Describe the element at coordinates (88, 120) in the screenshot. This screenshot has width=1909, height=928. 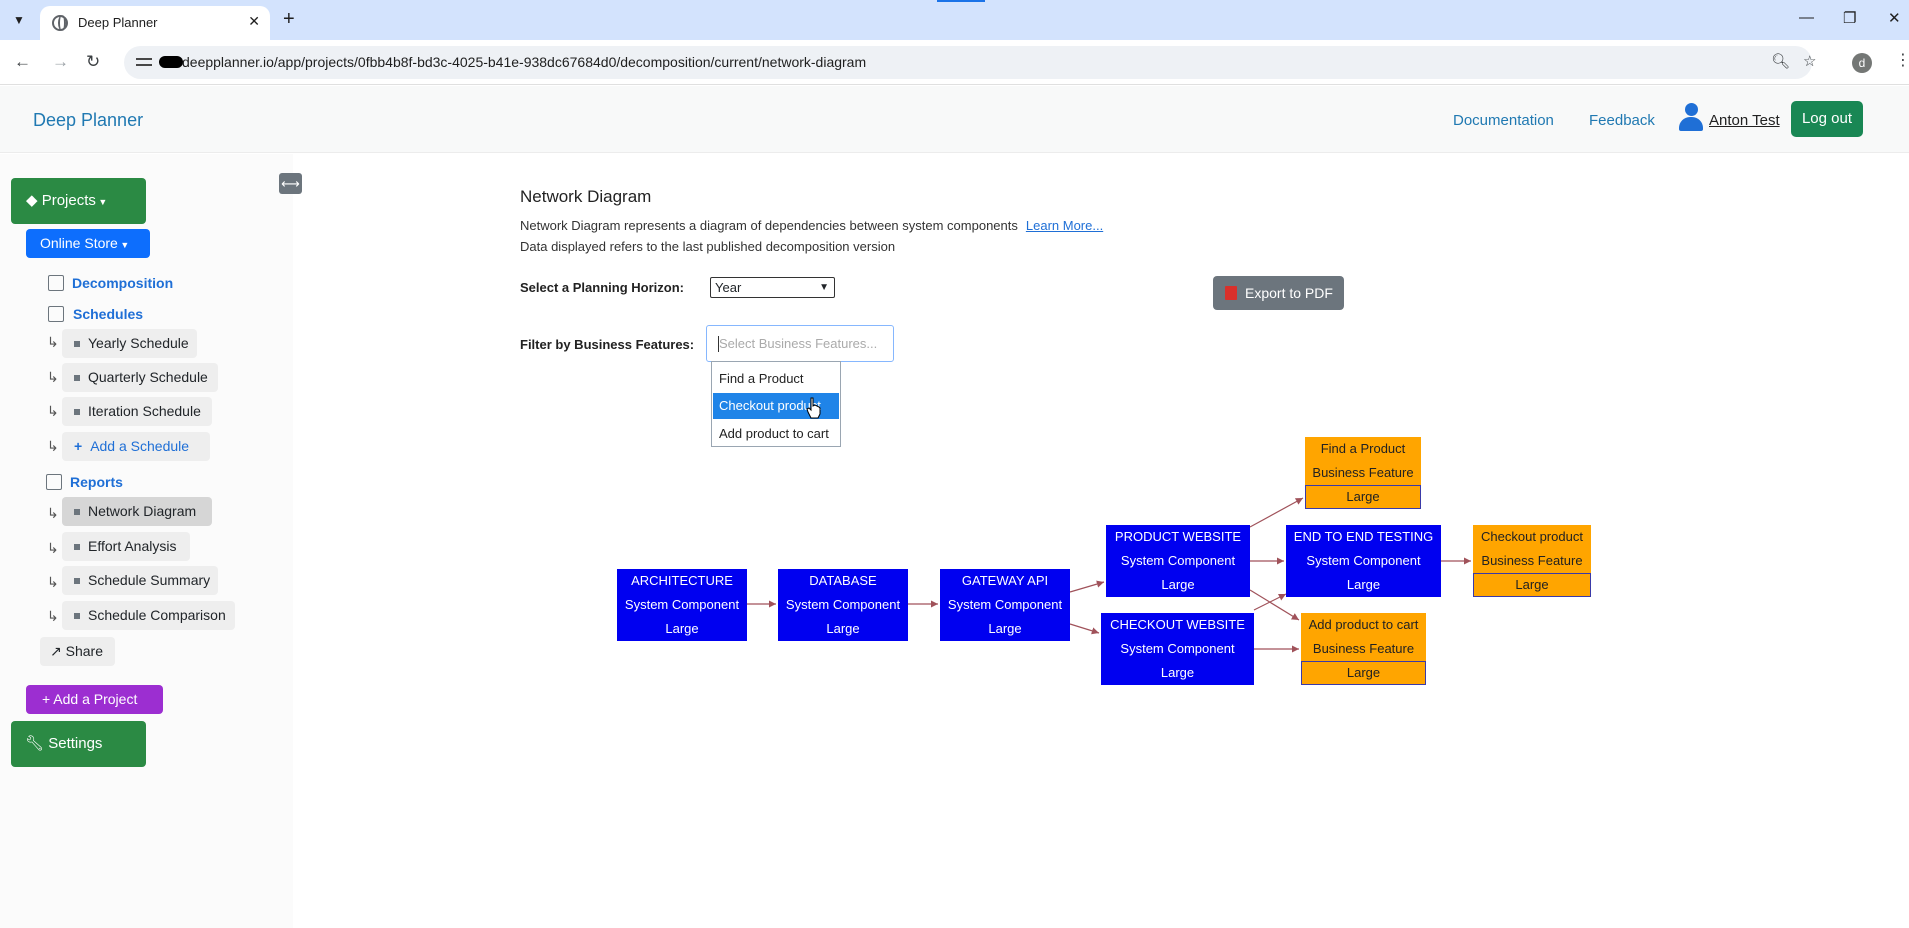
I see `brand-logo: Deep Planner` at that location.